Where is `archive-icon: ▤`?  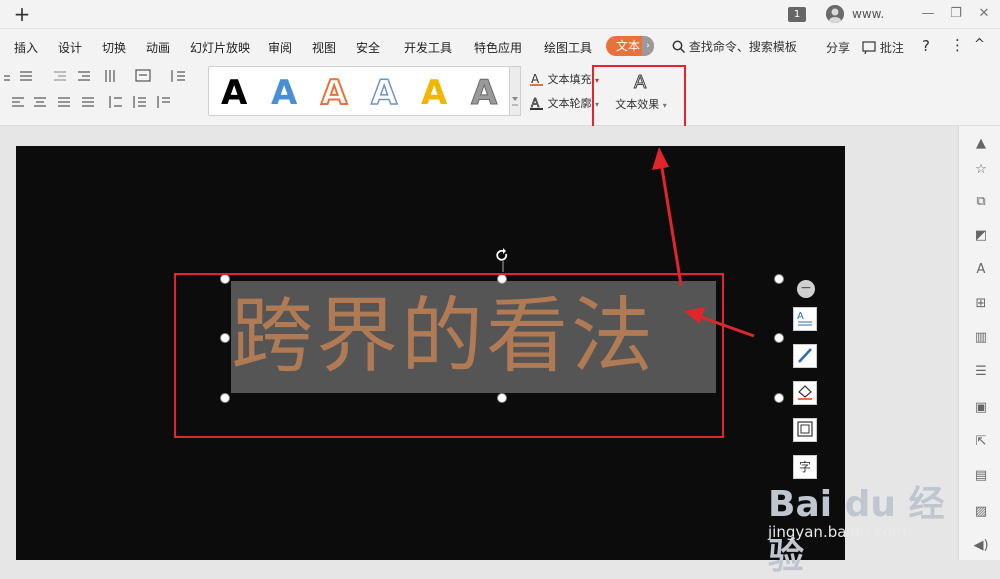
archive-icon: ▤ is located at coordinates (981, 476).